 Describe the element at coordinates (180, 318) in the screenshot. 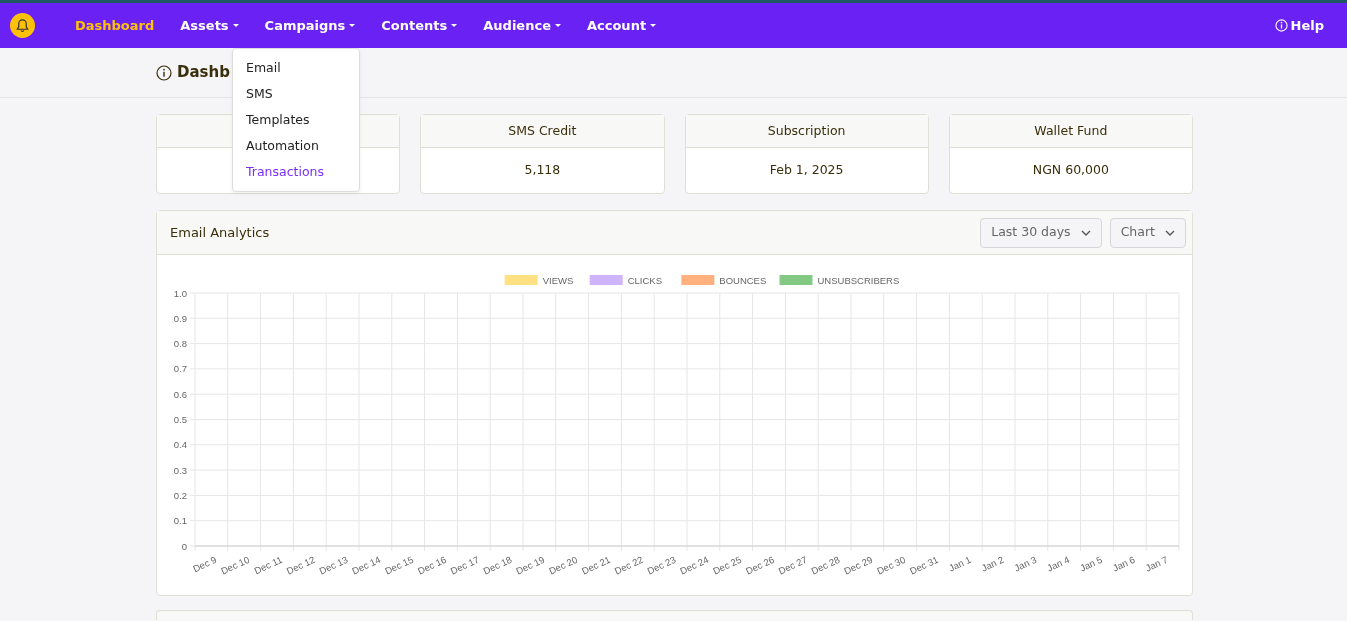

I see `y-tick-label: 0.9` at that location.